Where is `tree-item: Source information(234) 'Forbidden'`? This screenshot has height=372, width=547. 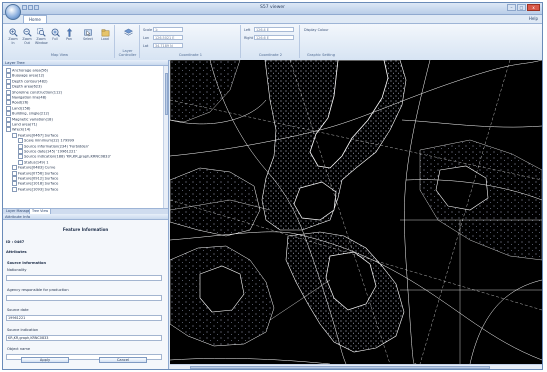
tree-item: Source information(234) 'Forbidden' is located at coordinates (53, 146).